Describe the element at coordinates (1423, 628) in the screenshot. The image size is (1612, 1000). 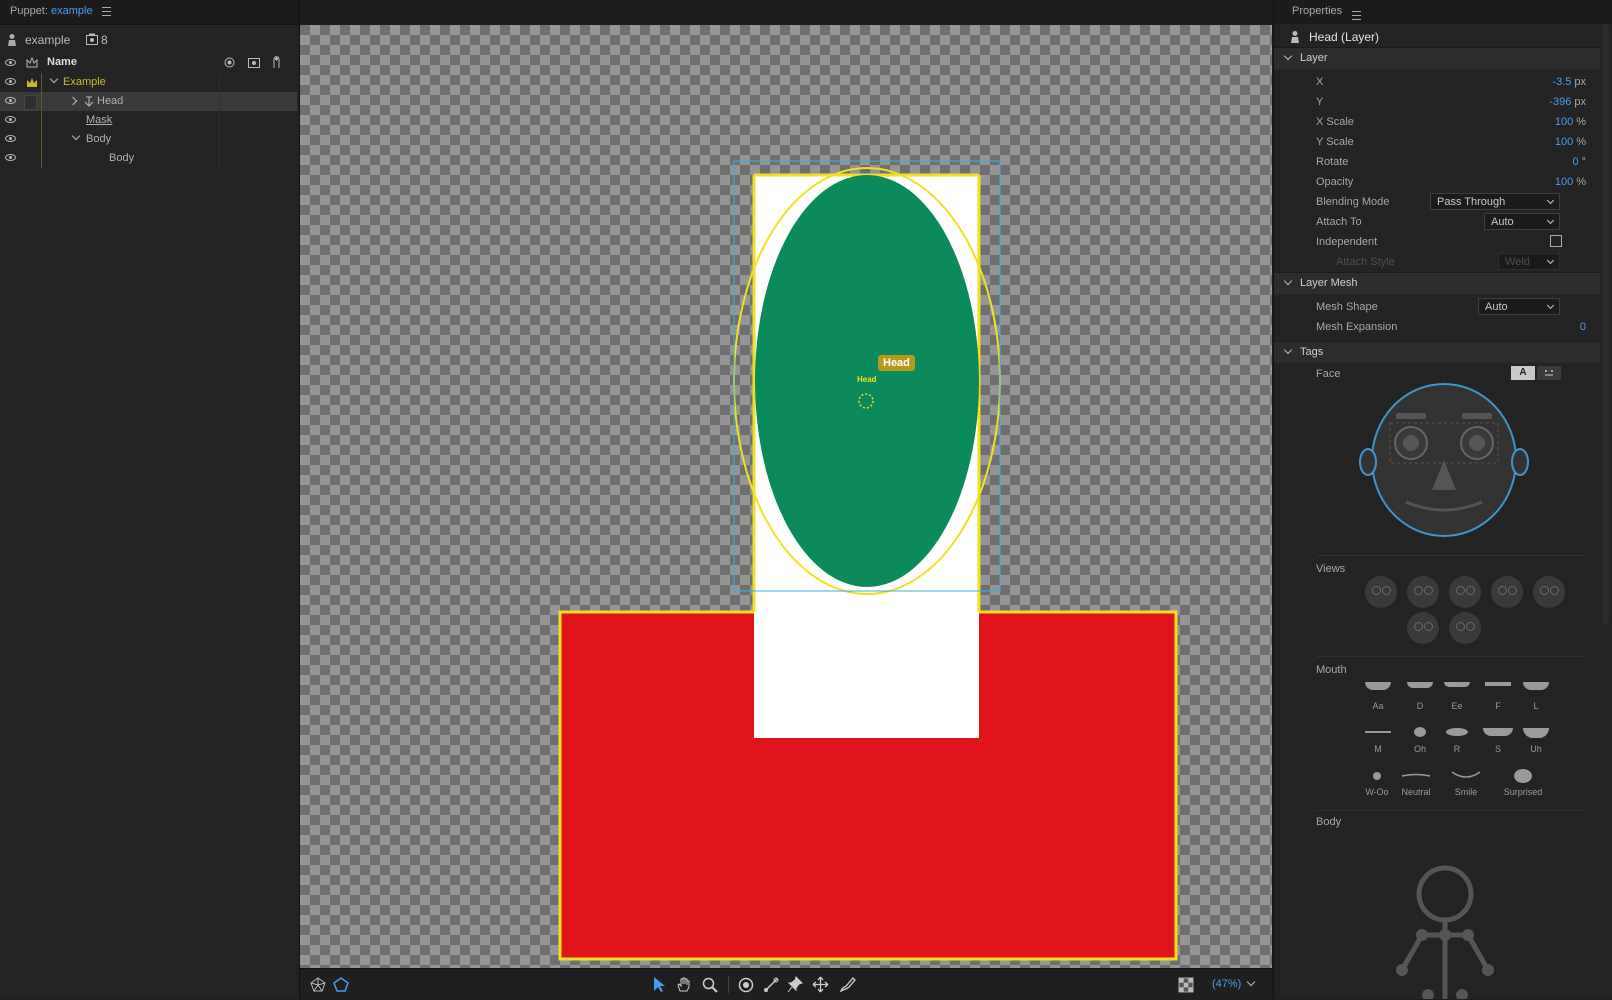
I see `view-face-upward` at that location.